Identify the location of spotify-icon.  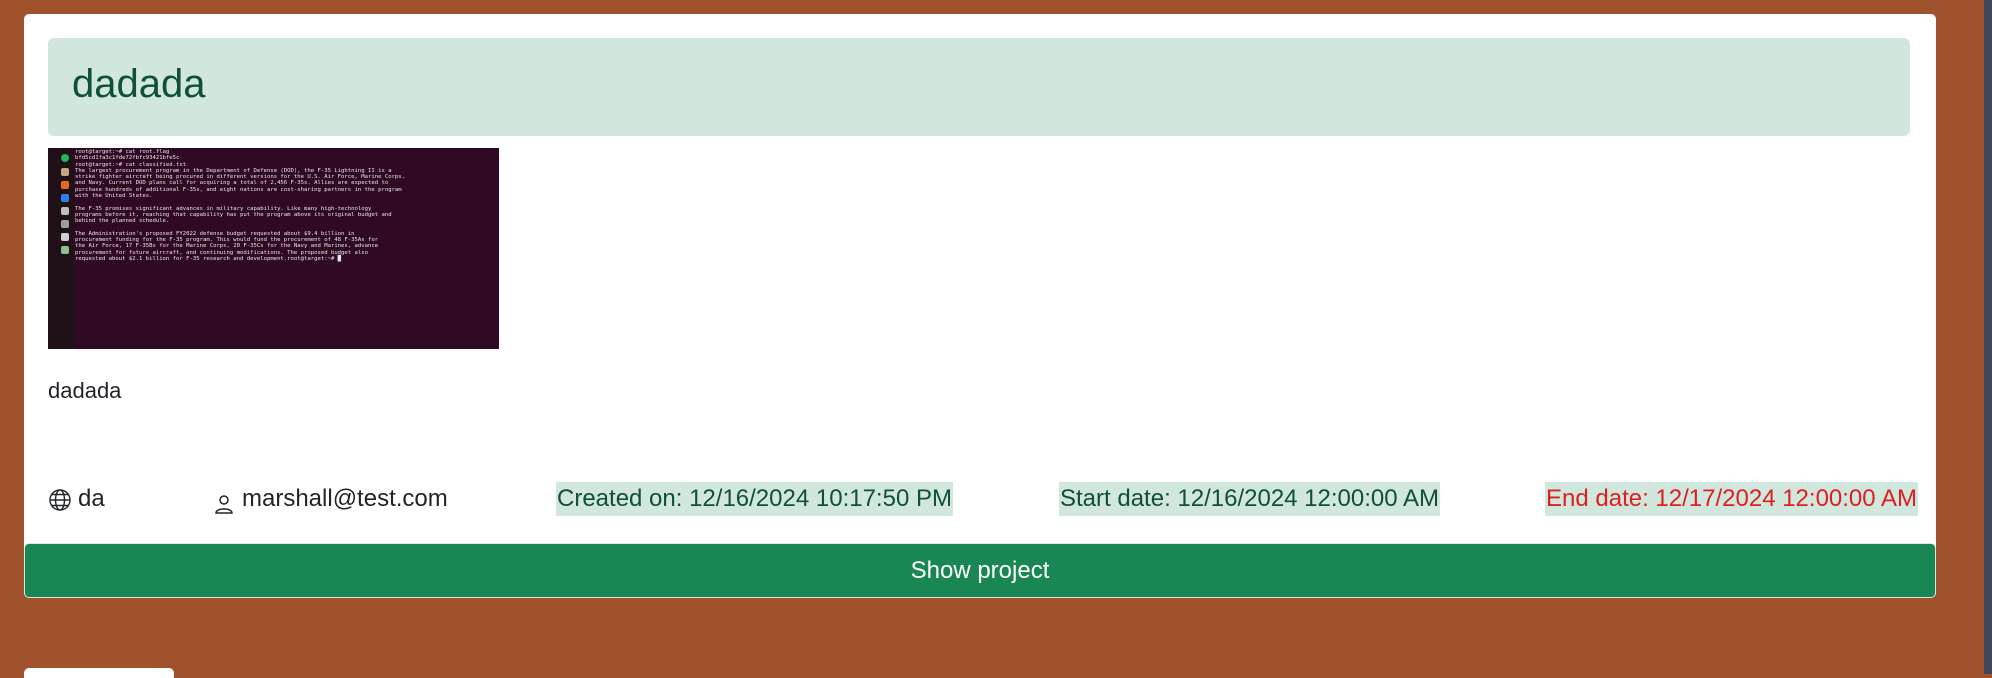
(65, 158).